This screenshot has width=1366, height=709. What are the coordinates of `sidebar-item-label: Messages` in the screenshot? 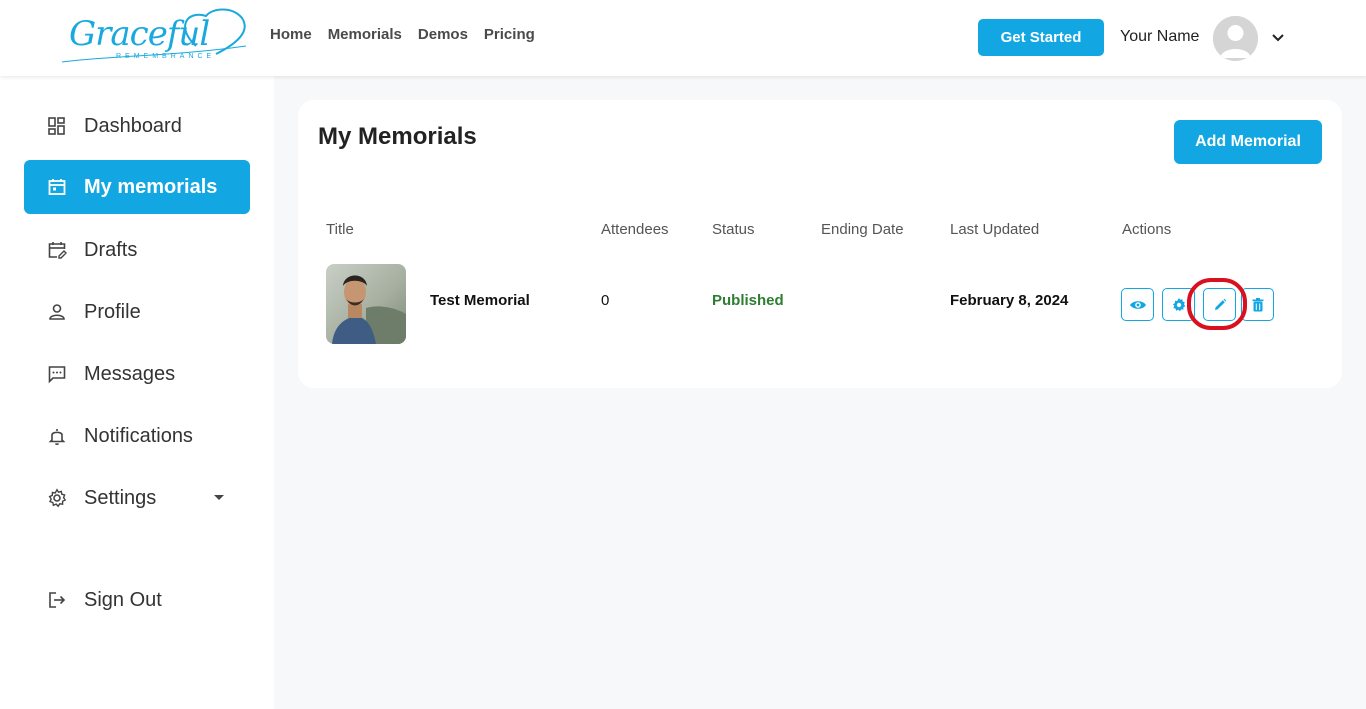 It's located at (130, 373).